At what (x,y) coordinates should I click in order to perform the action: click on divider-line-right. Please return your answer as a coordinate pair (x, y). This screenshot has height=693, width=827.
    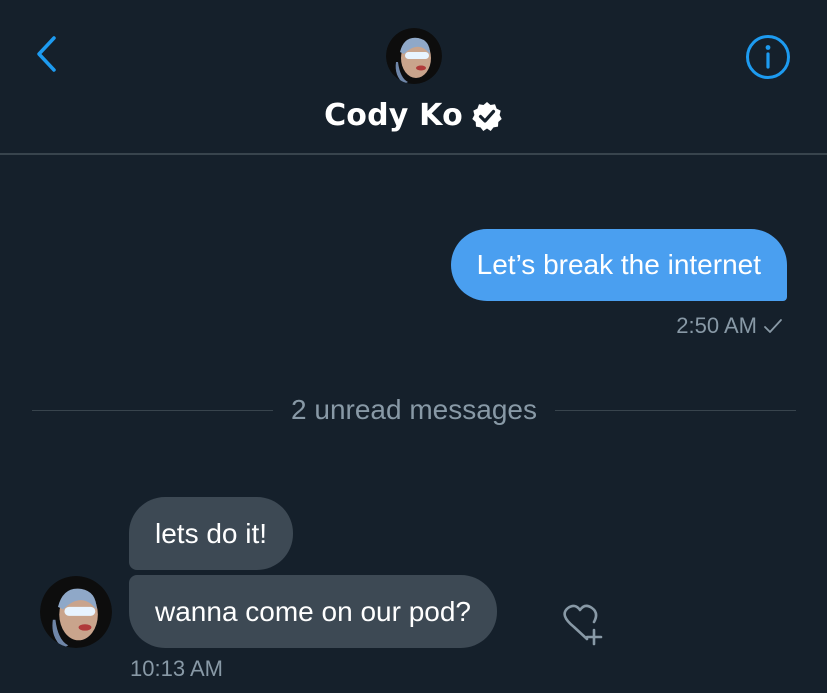
    Looking at the image, I should click on (675, 410).